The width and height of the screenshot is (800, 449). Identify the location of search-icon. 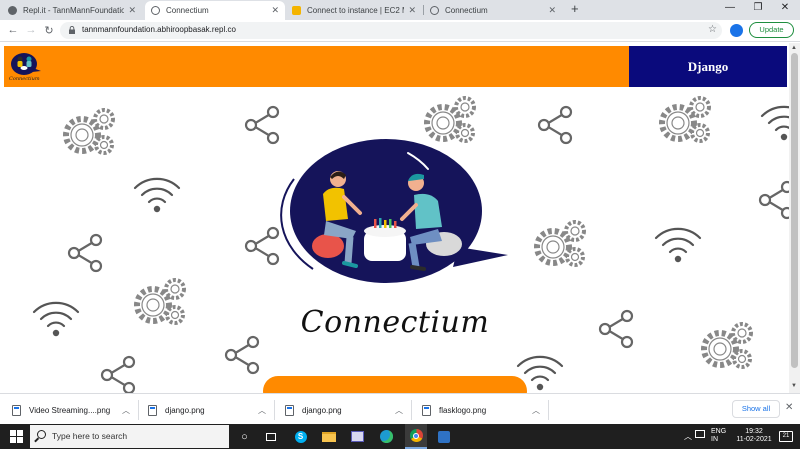
(41, 434).